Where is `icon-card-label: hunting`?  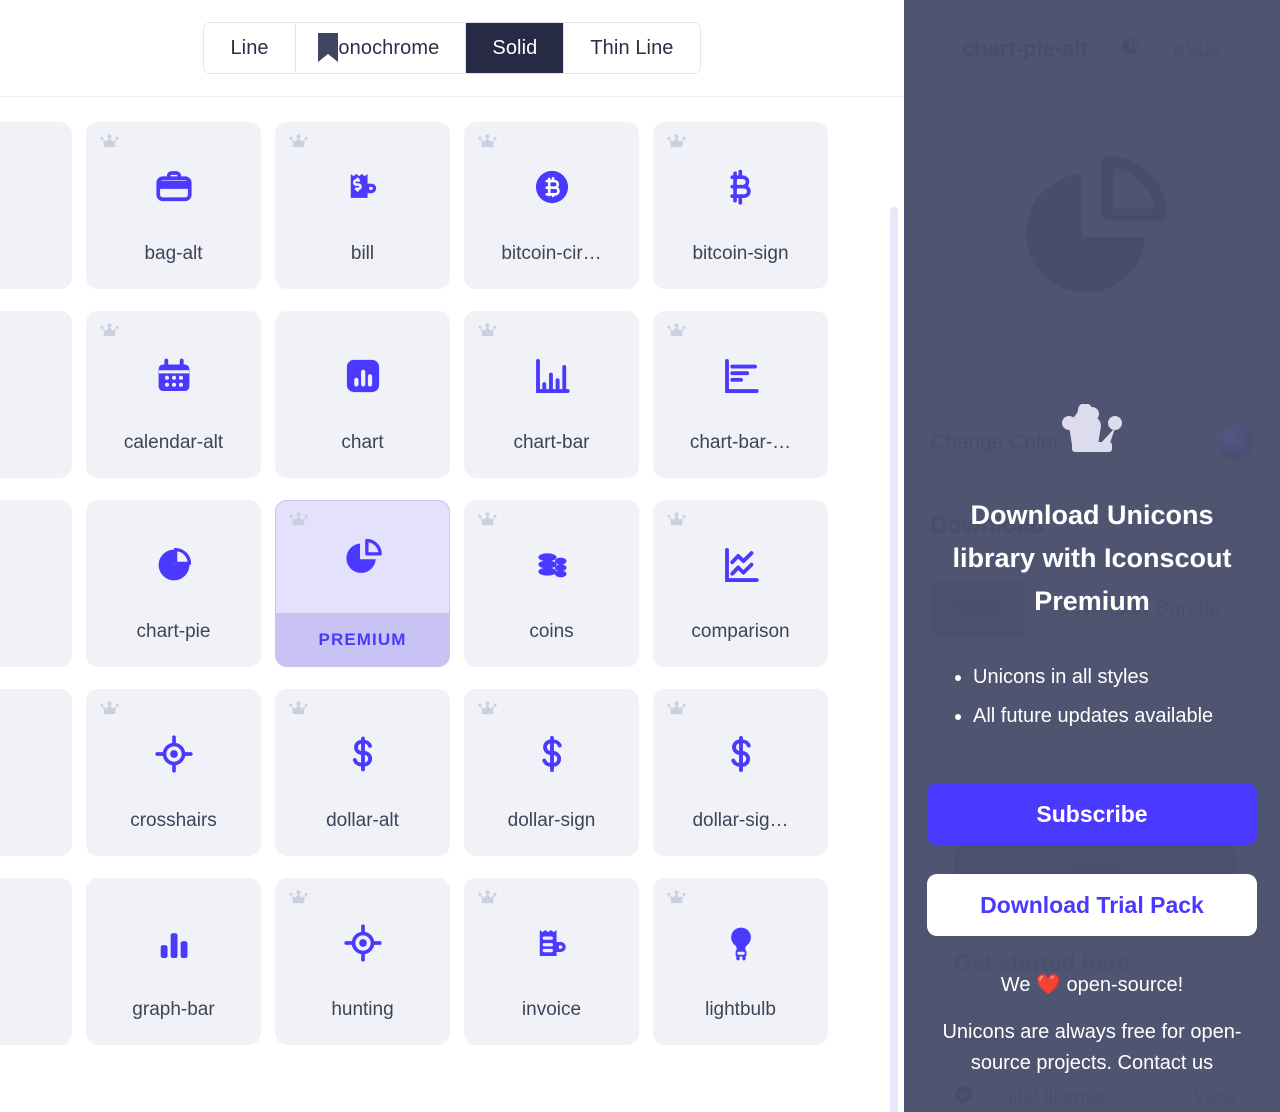 icon-card-label: hunting is located at coordinates (362, 1009).